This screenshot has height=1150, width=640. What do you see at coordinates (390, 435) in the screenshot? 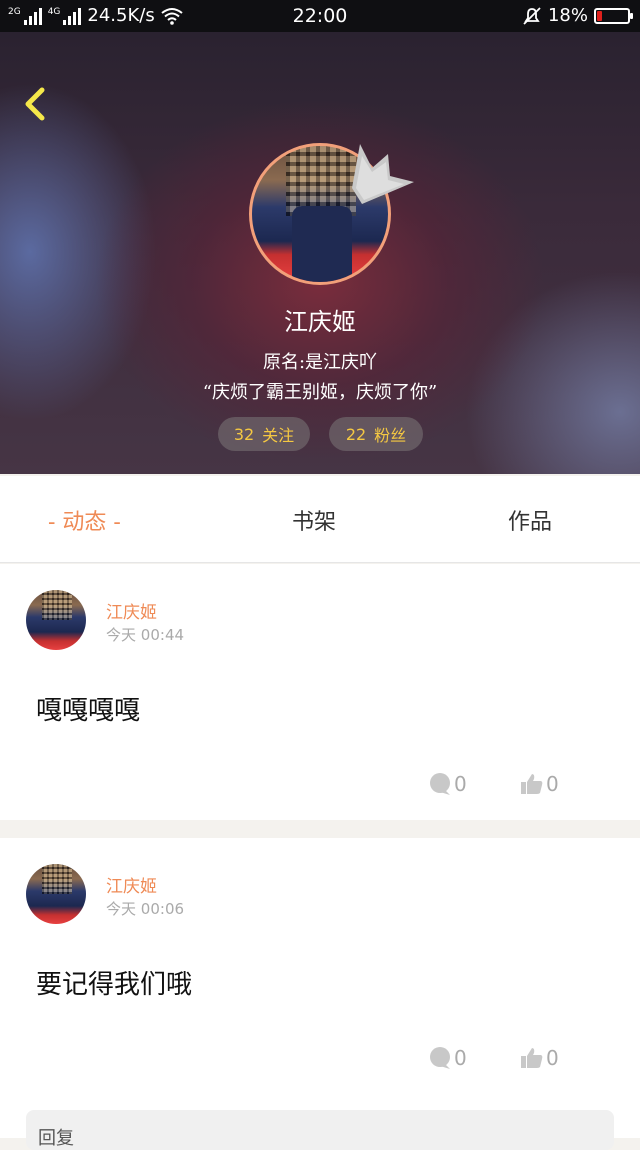
I see `fans-label: 粉丝` at bounding box center [390, 435].